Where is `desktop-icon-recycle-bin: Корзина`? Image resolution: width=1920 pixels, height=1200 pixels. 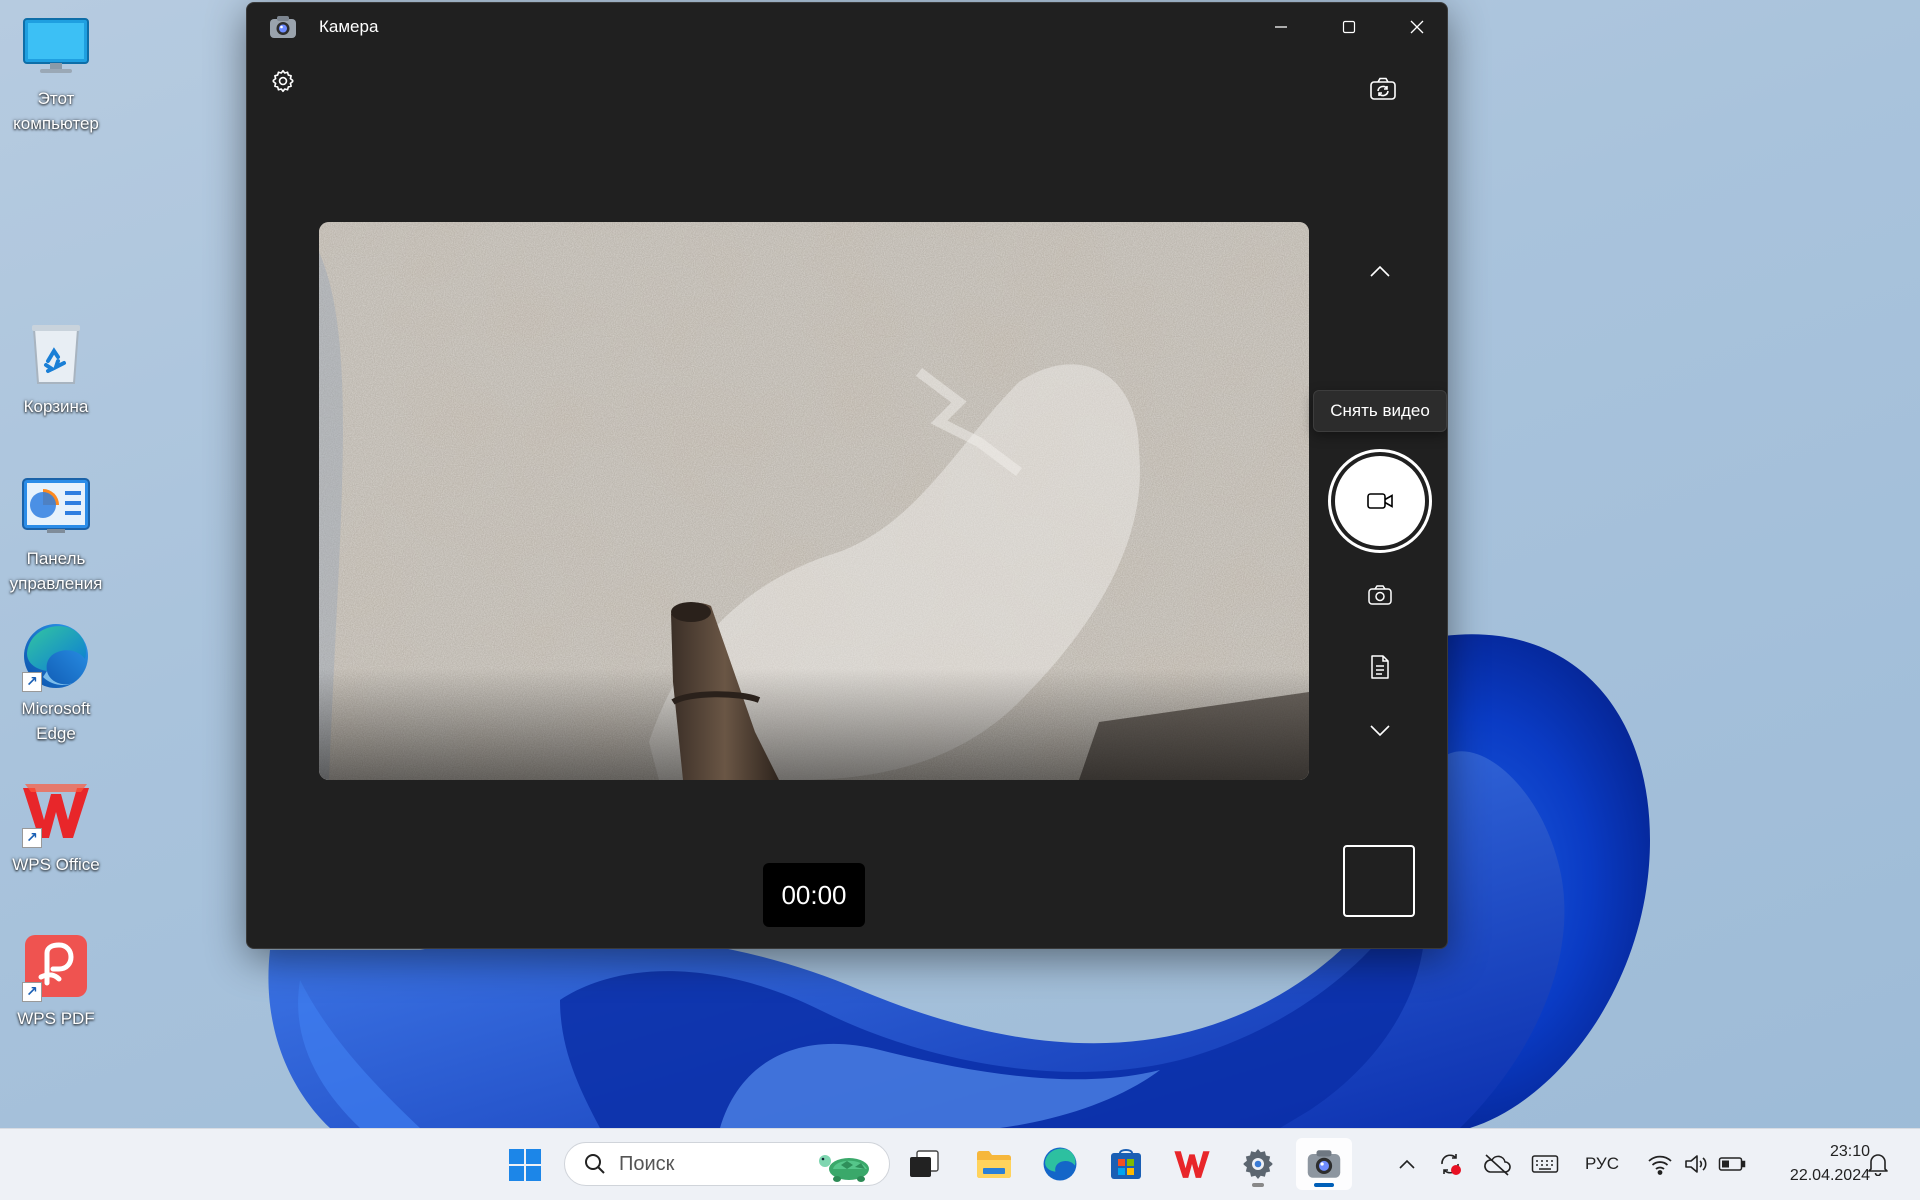 desktop-icon-recycle-bin: Корзина is located at coordinates (56, 368).